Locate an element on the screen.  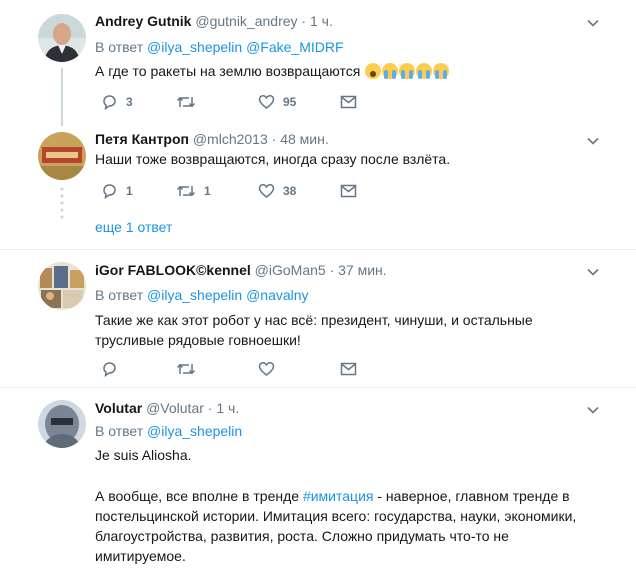
show-more-replies-link: еще 1 ответ is located at coordinates (133, 227).